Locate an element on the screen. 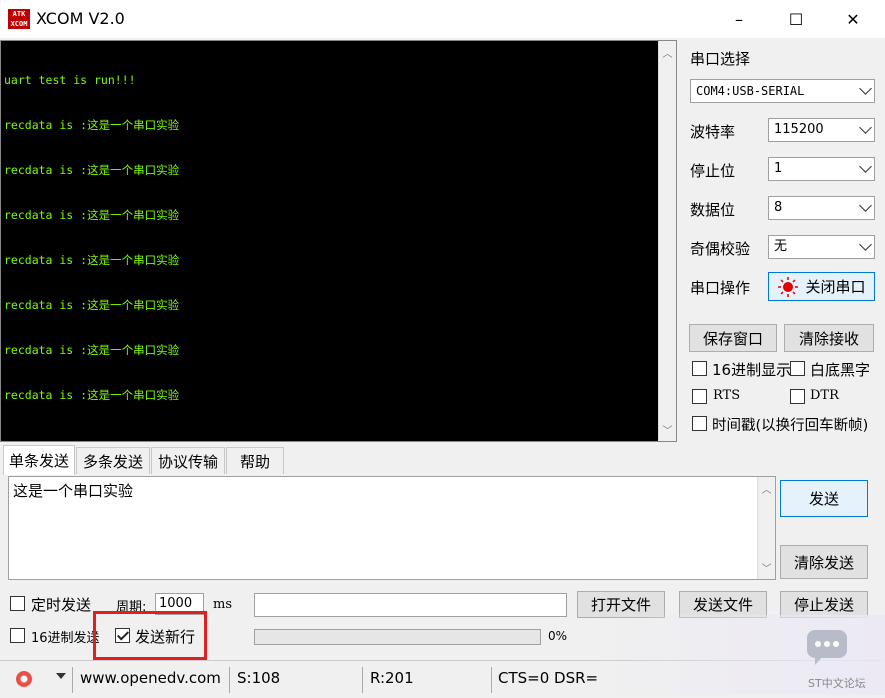 This screenshot has height=698, width=885. file-path-input is located at coordinates (410, 605).